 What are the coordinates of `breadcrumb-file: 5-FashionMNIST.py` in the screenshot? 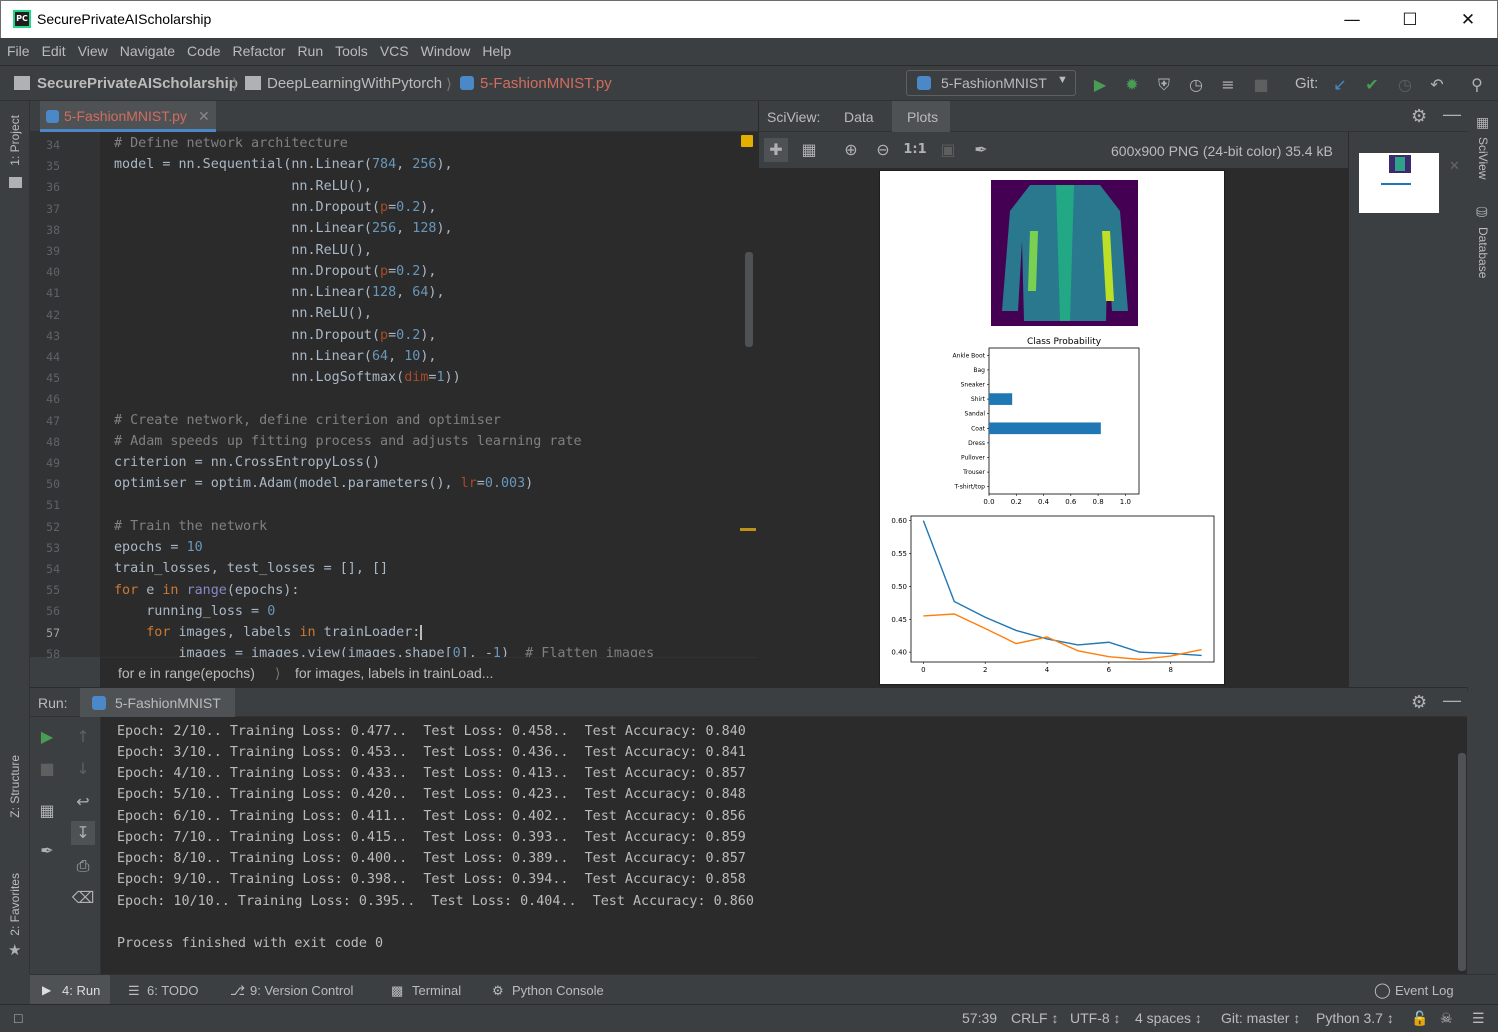 It's located at (546, 83).